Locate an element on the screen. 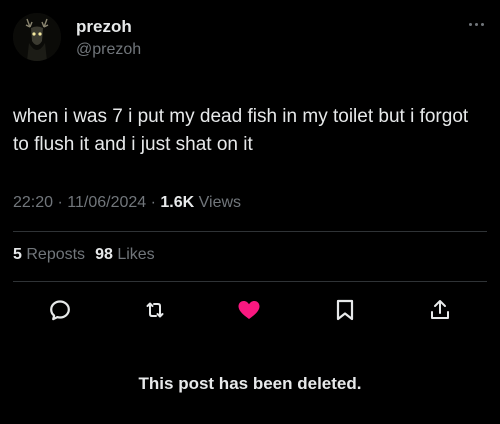 This screenshot has width=500, height=424. like-icon is located at coordinates (249, 310).